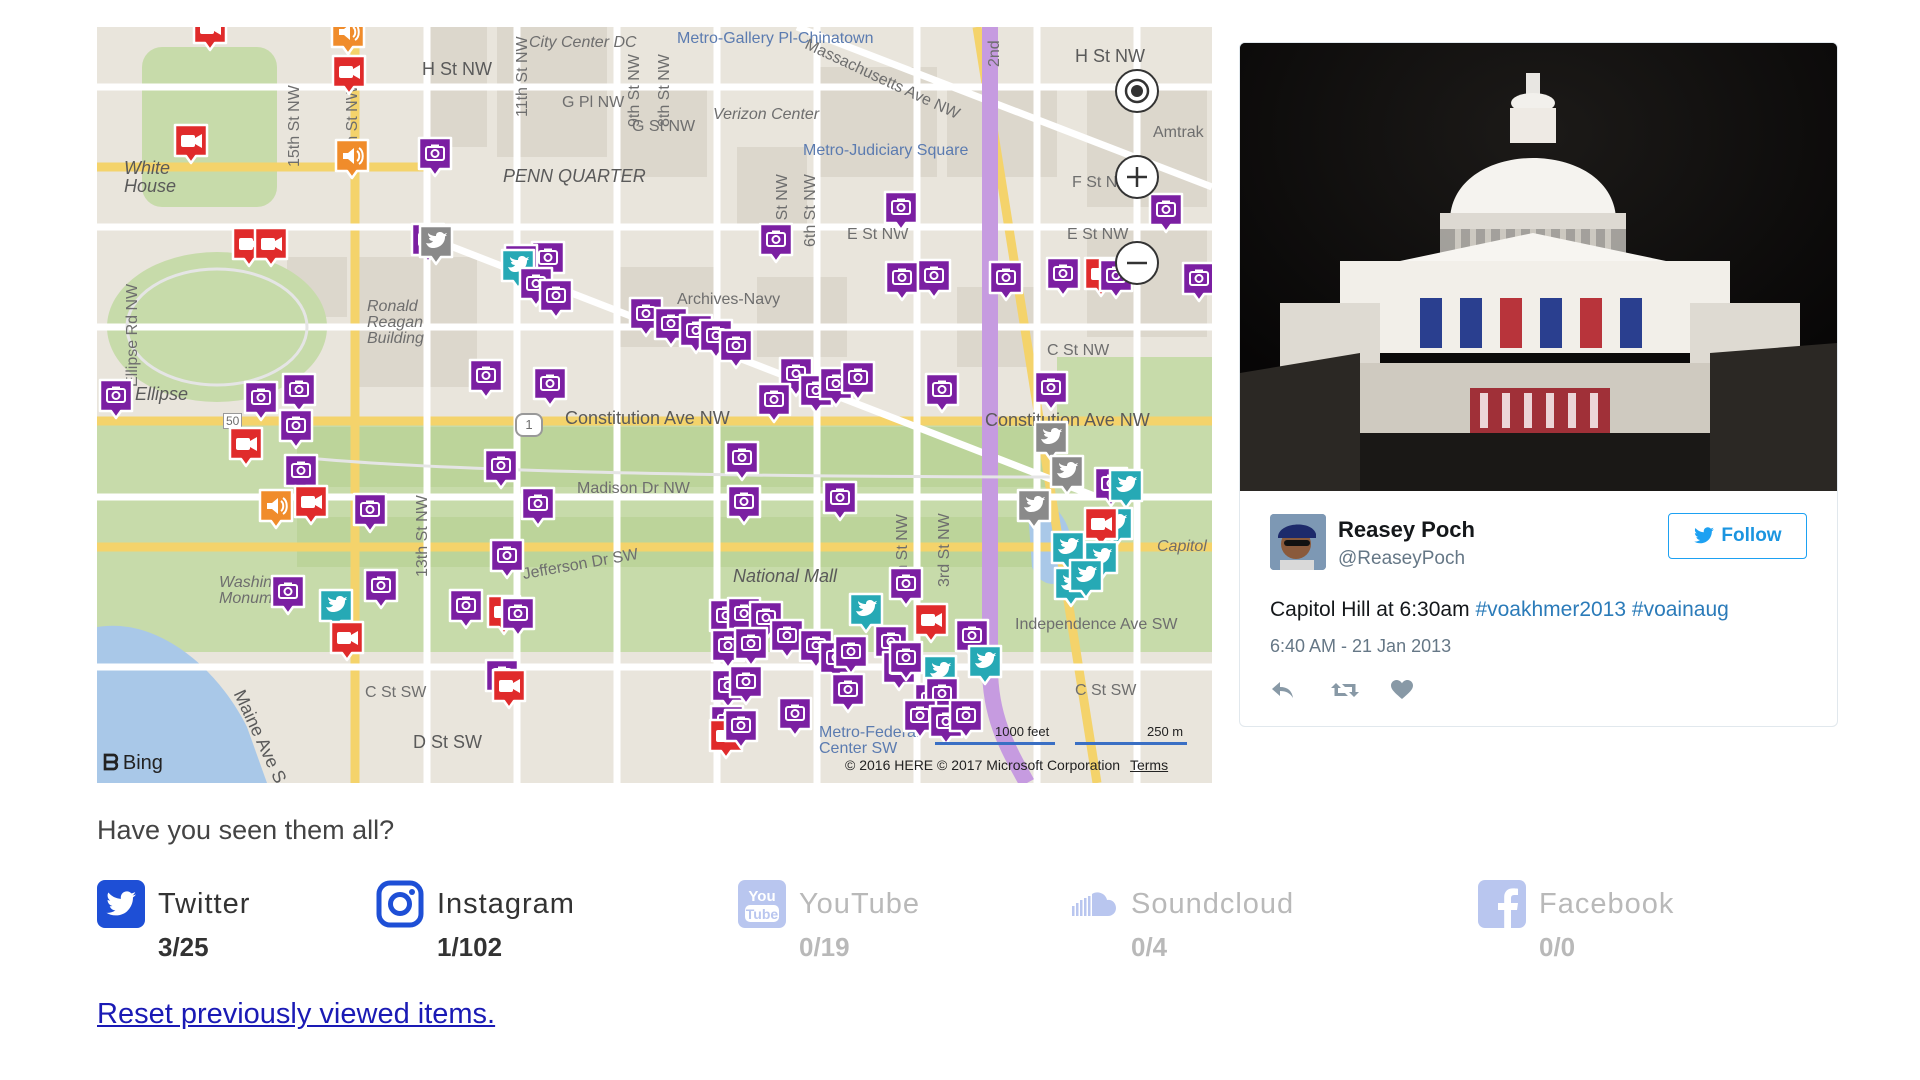 The height and width of the screenshot is (1080, 1920). Describe the element at coordinates (1106, 690) in the screenshot. I see `map-label-c-st-sw-right: C St SW` at that location.